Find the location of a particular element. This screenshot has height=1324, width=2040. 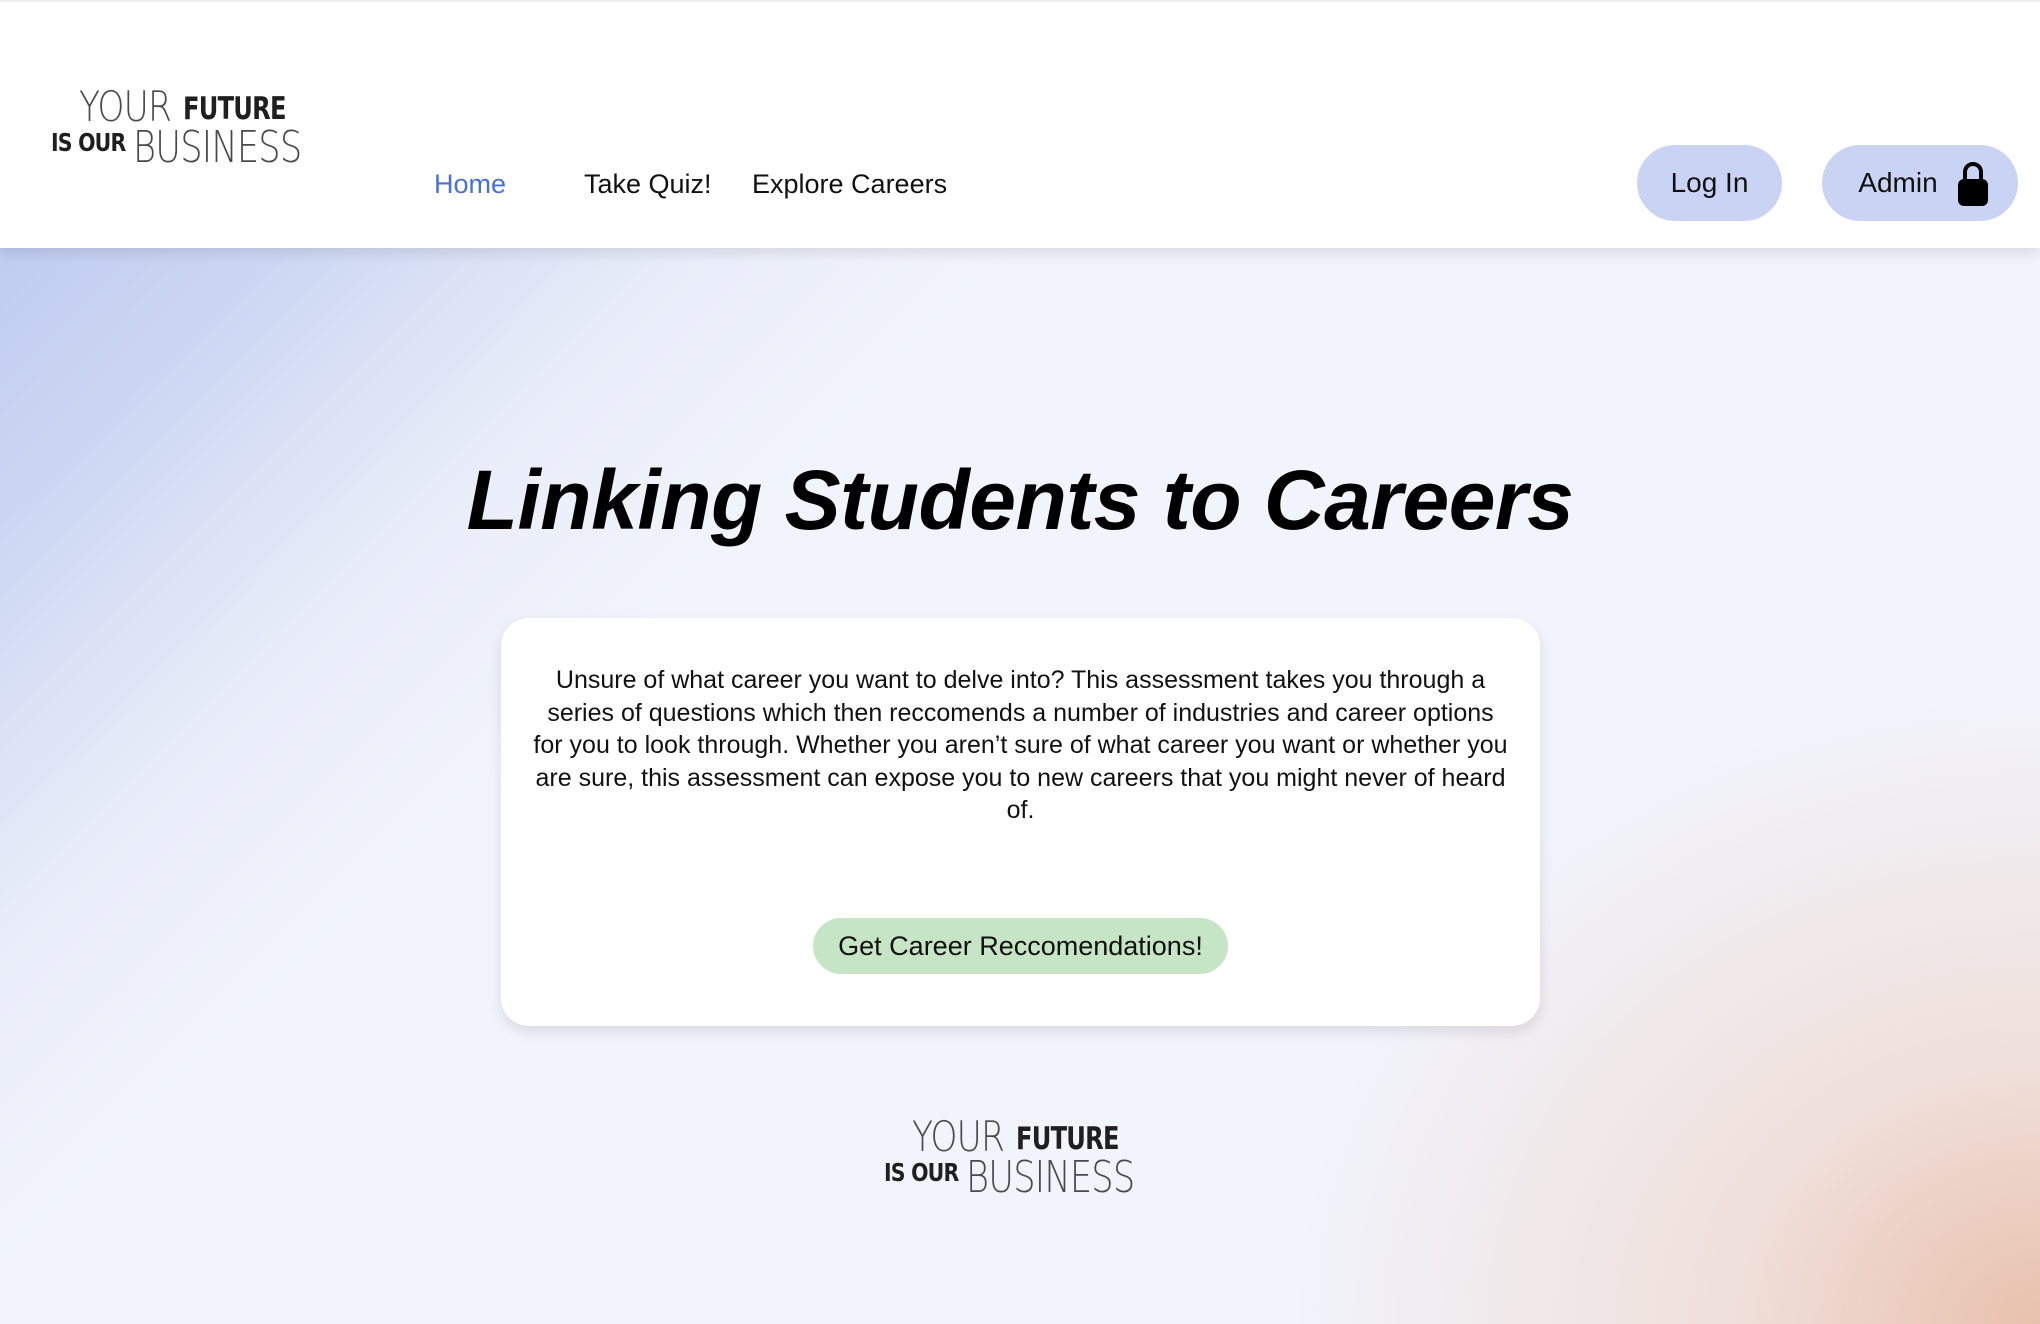

nav-take-quiz-link: Take Quiz! is located at coordinates (648, 184).